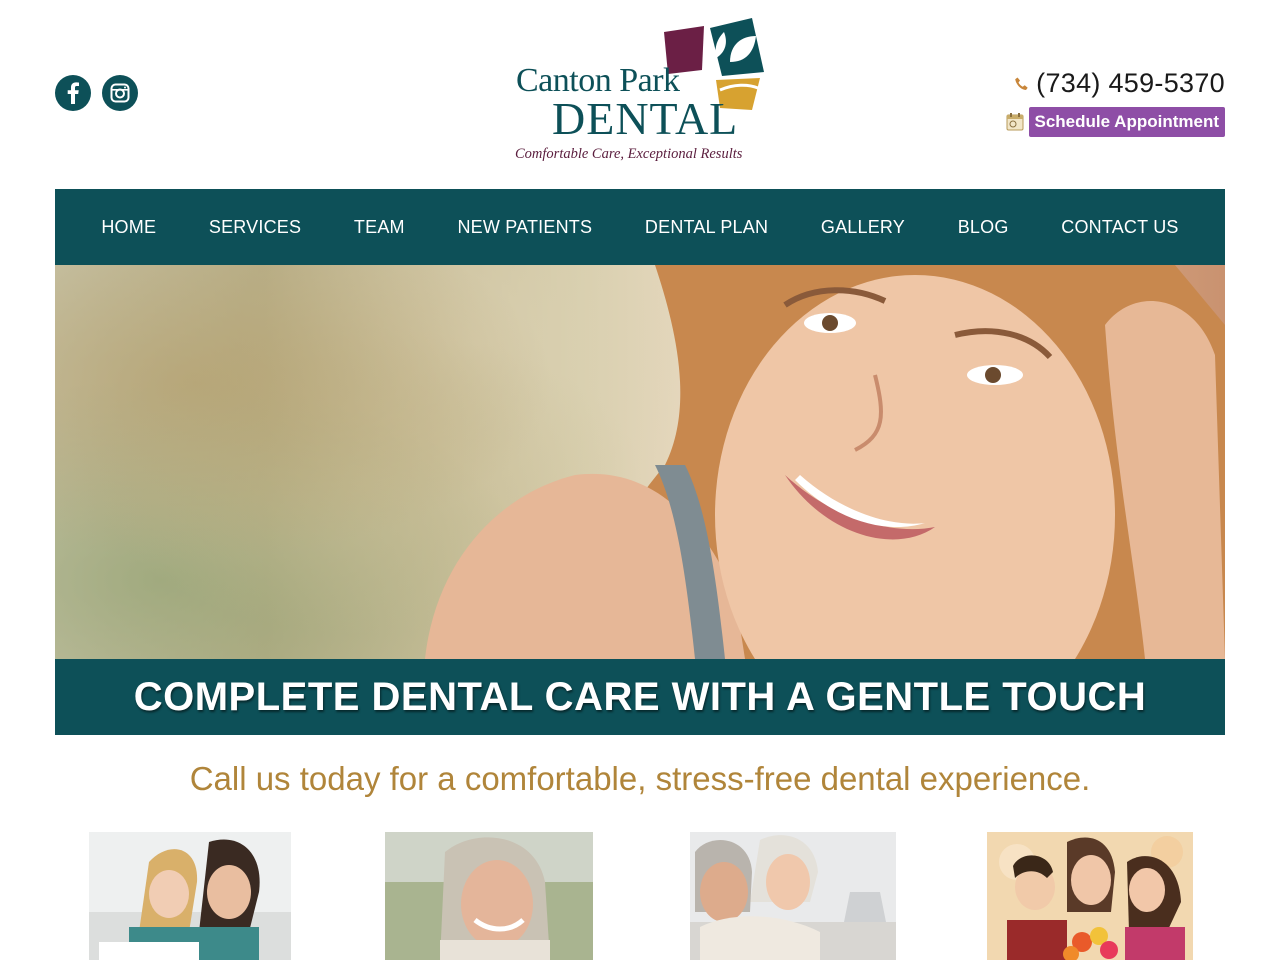 Image resolution: width=1280 pixels, height=960 pixels. What do you see at coordinates (706, 227) in the screenshot?
I see `nav-item-dental-plan: DENTAL PLAN` at bounding box center [706, 227].